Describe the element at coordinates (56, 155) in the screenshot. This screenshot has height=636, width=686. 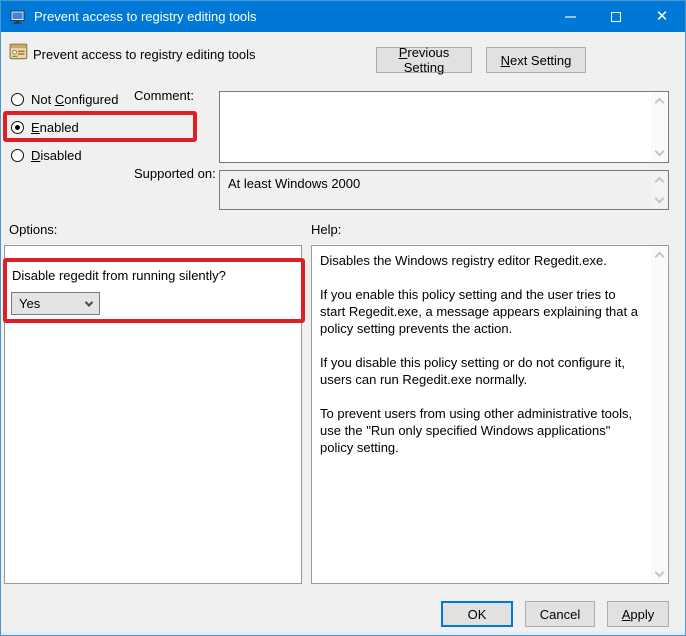
I see `radio-label-disabled: Disabled` at that location.